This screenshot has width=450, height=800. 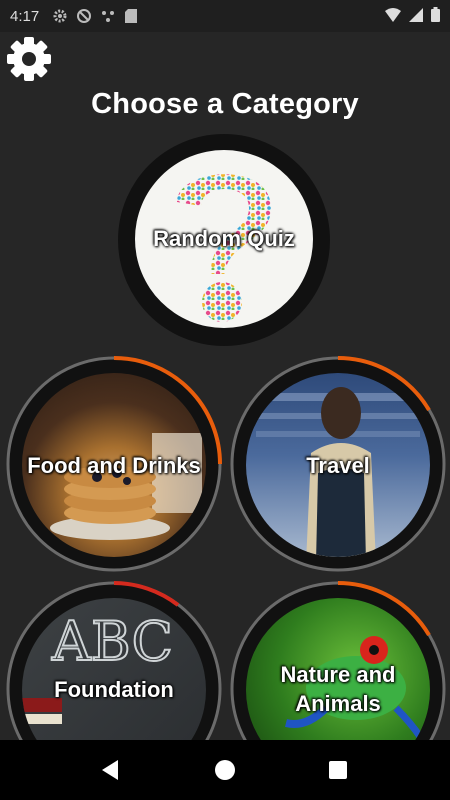 I want to click on category-label: Food and Drinks, so click(x=114, y=465).